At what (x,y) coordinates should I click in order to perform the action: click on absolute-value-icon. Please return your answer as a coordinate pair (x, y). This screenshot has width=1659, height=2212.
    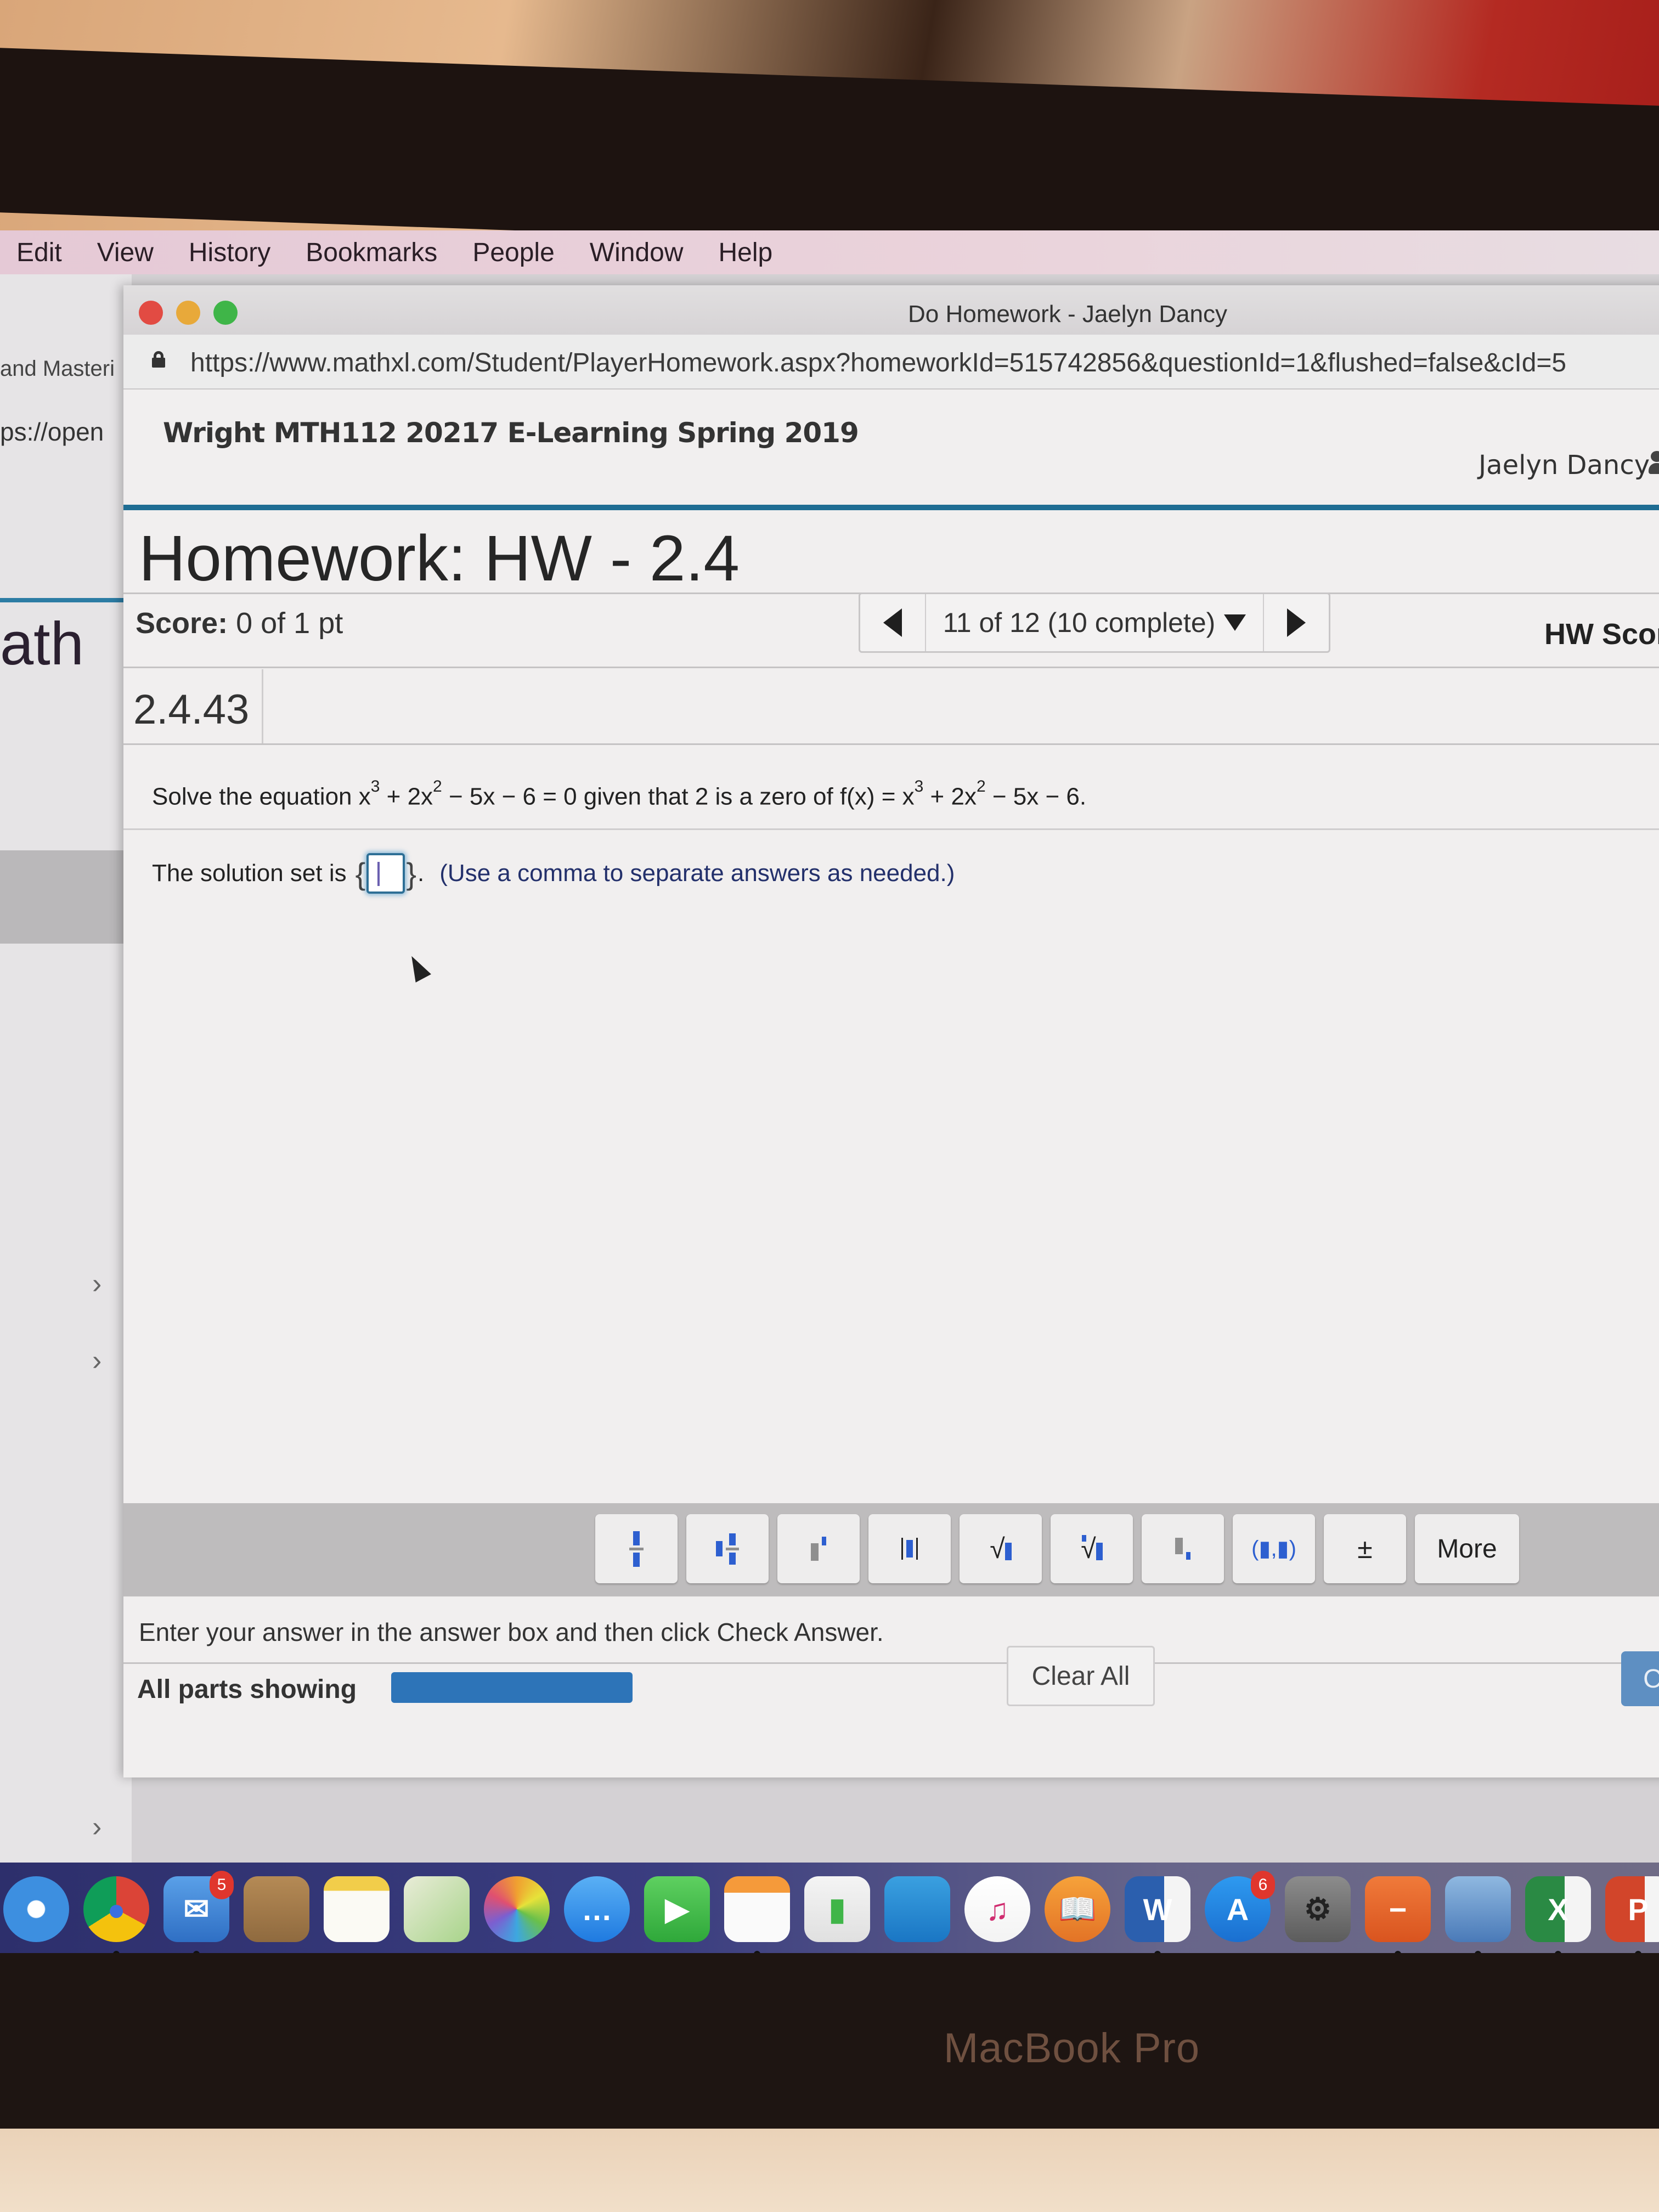
    Looking at the image, I should click on (909, 1549).